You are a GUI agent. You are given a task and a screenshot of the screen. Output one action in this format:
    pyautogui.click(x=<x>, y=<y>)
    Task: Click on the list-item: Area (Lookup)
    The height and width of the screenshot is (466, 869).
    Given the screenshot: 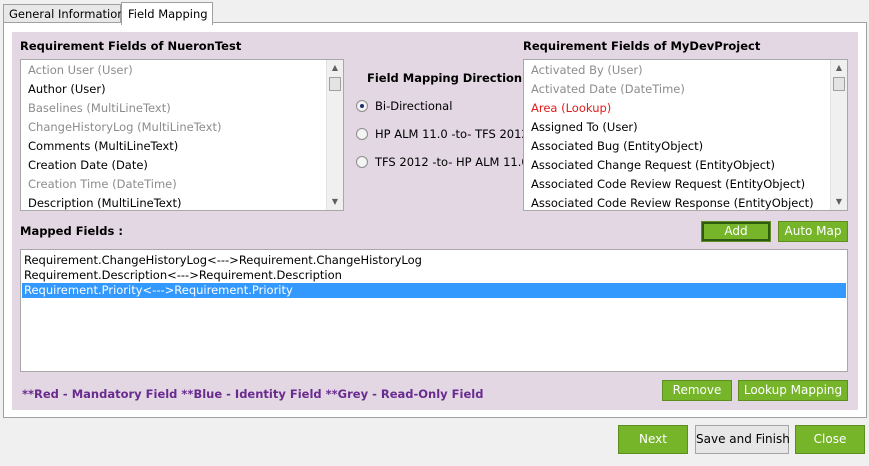 What is the action you would take?
    pyautogui.click(x=571, y=108)
    